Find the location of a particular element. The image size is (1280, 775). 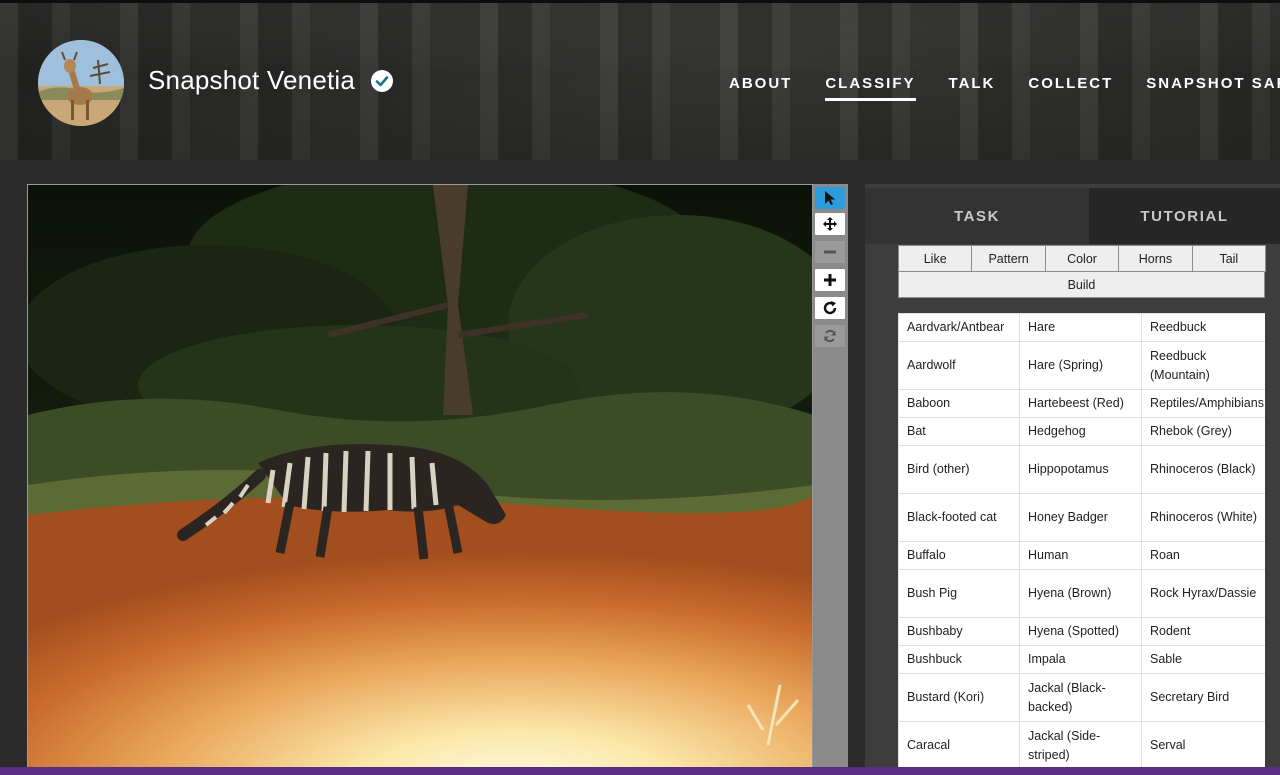

species-option: Serval is located at coordinates (1203, 745).